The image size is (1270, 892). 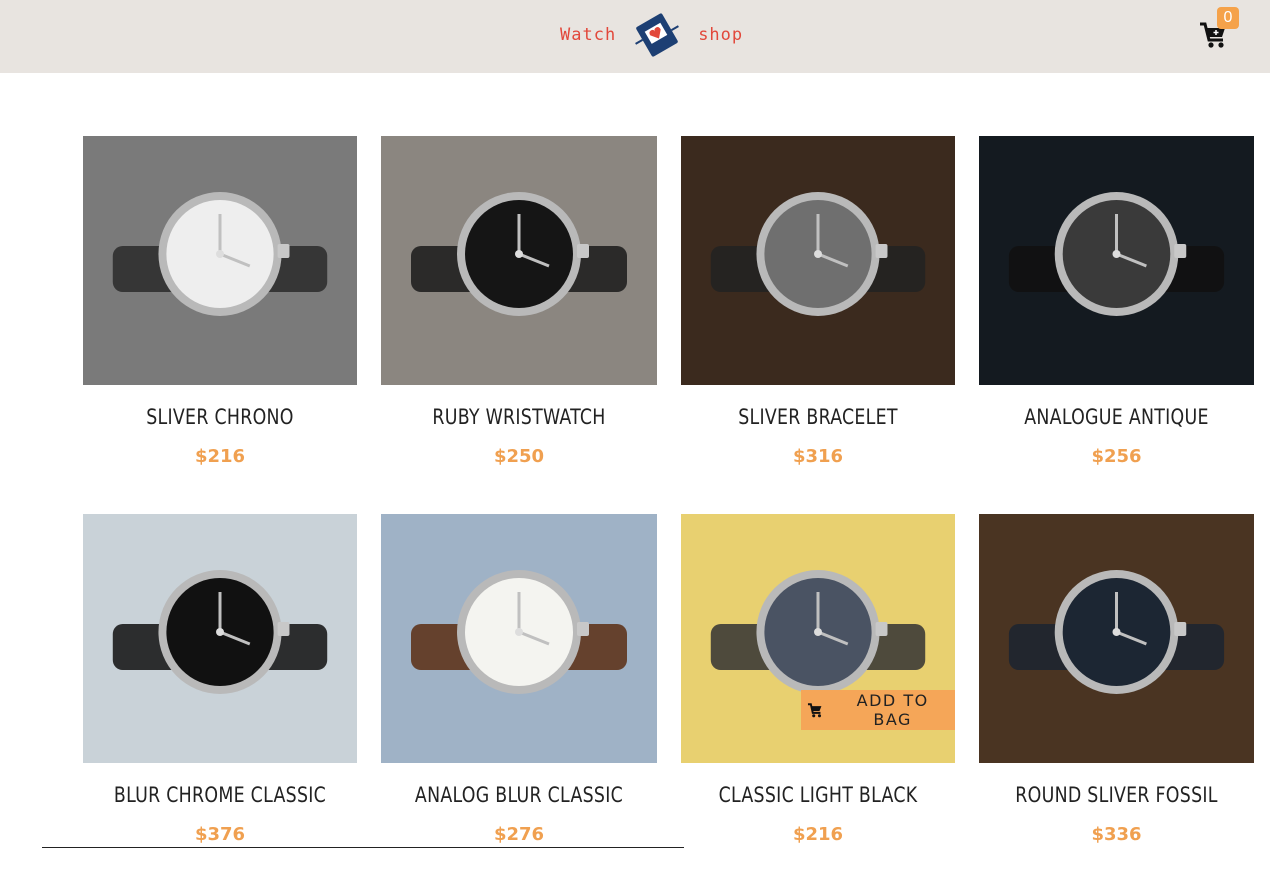 I want to click on product-price: $336, so click(x=1116, y=834).